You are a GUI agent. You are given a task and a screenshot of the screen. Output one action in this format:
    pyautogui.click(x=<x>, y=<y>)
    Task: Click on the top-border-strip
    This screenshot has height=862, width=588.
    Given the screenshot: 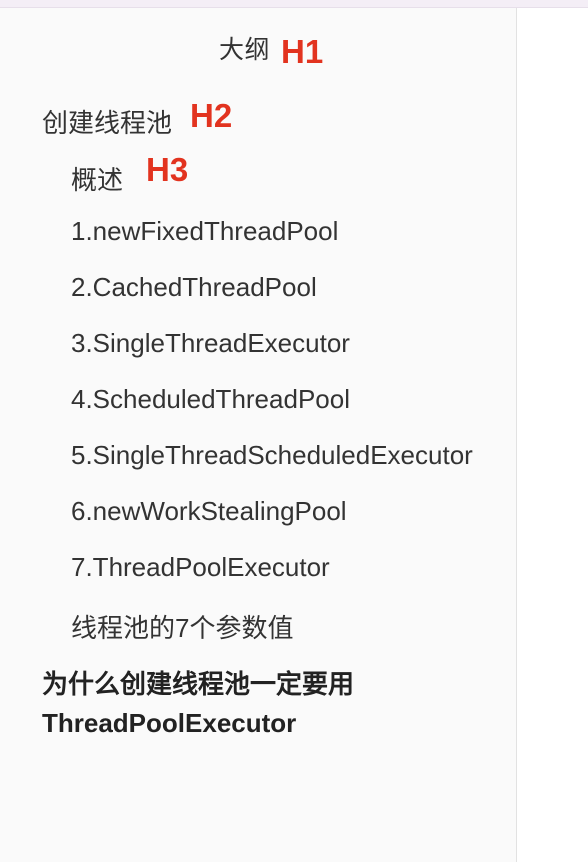 What is the action you would take?
    pyautogui.click(x=294, y=4)
    